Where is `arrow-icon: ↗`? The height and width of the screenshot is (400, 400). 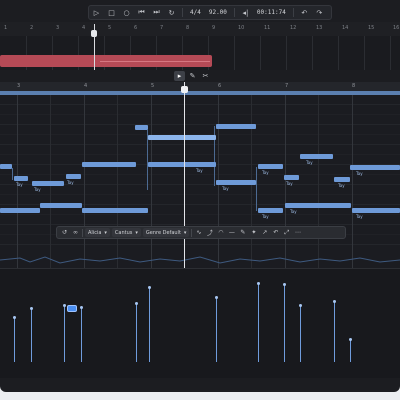 arrow-icon: ↗ is located at coordinates (264, 232).